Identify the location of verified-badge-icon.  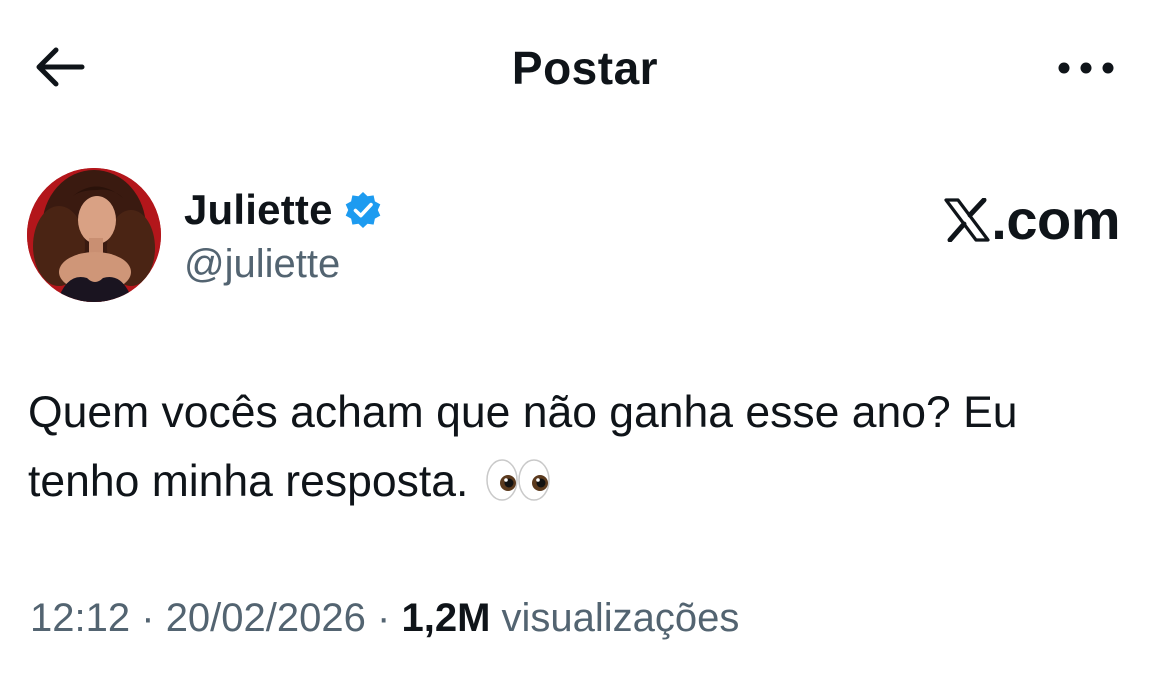
(362, 210).